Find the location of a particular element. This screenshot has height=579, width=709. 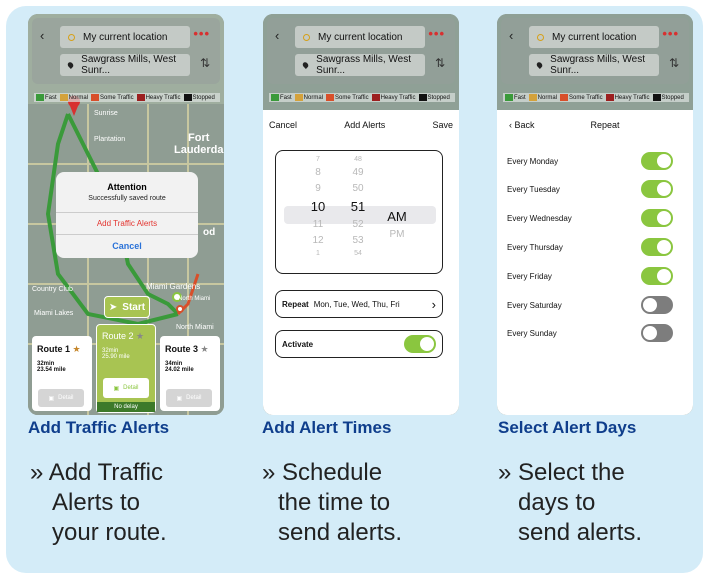

ampm-wheel: AM PM is located at coordinates (397, 225).